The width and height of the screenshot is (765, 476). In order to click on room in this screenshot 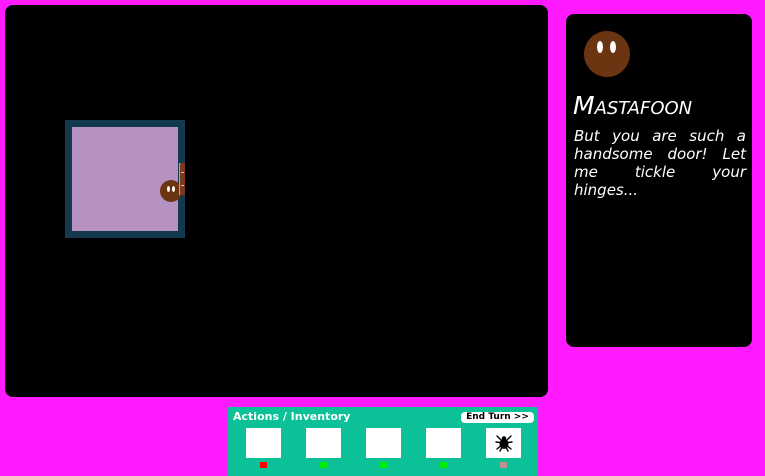, I will do `click(125, 179)`.